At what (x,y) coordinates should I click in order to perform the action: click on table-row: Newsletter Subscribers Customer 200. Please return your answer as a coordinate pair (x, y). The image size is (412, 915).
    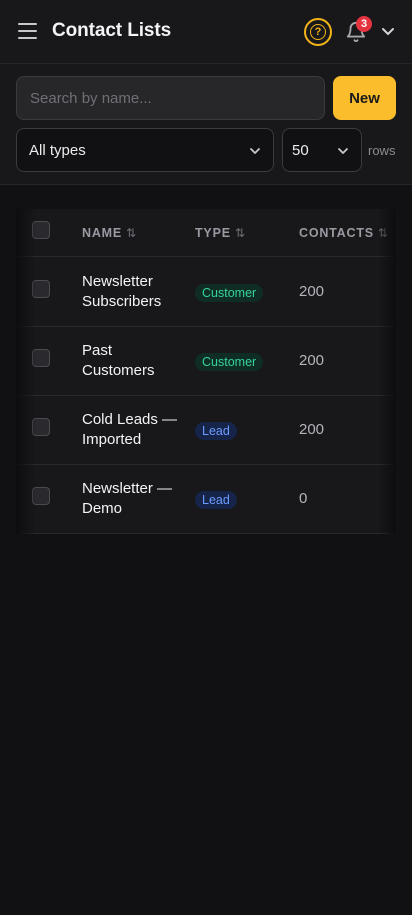
    Looking at the image, I should click on (206, 292).